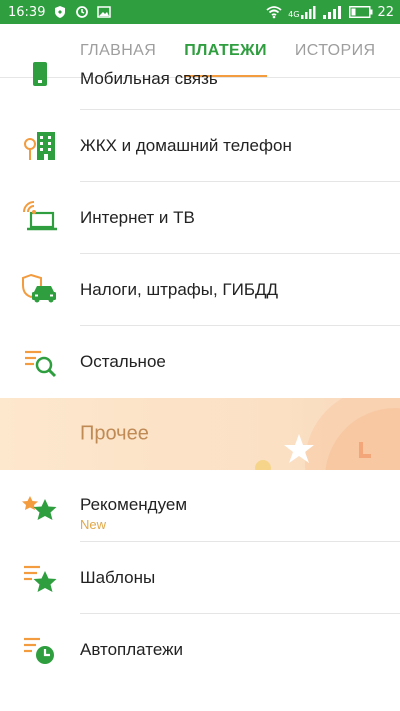  What do you see at coordinates (40, 74) in the screenshot?
I see `mobile-icon` at bounding box center [40, 74].